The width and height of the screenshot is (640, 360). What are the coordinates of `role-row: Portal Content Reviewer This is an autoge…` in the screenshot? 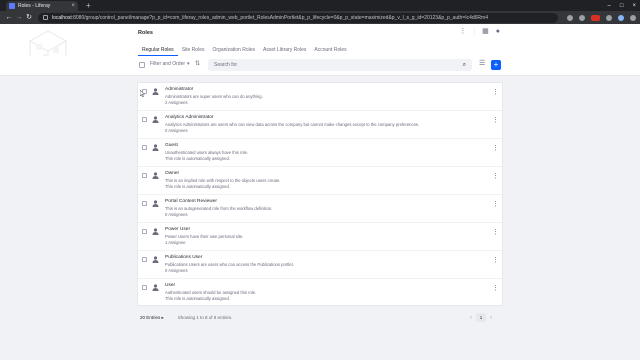 It's located at (320, 209).